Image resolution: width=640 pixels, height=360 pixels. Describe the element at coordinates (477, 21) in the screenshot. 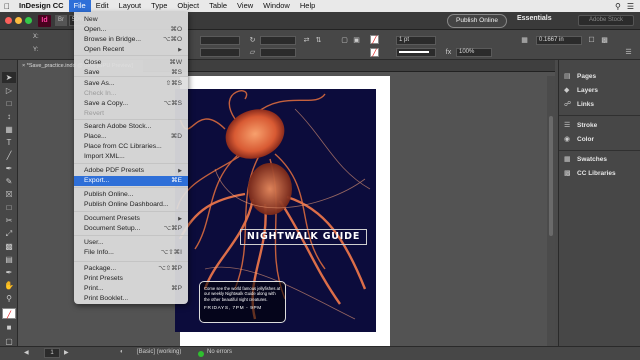

I see `publish-online-button: Publish Online` at that location.